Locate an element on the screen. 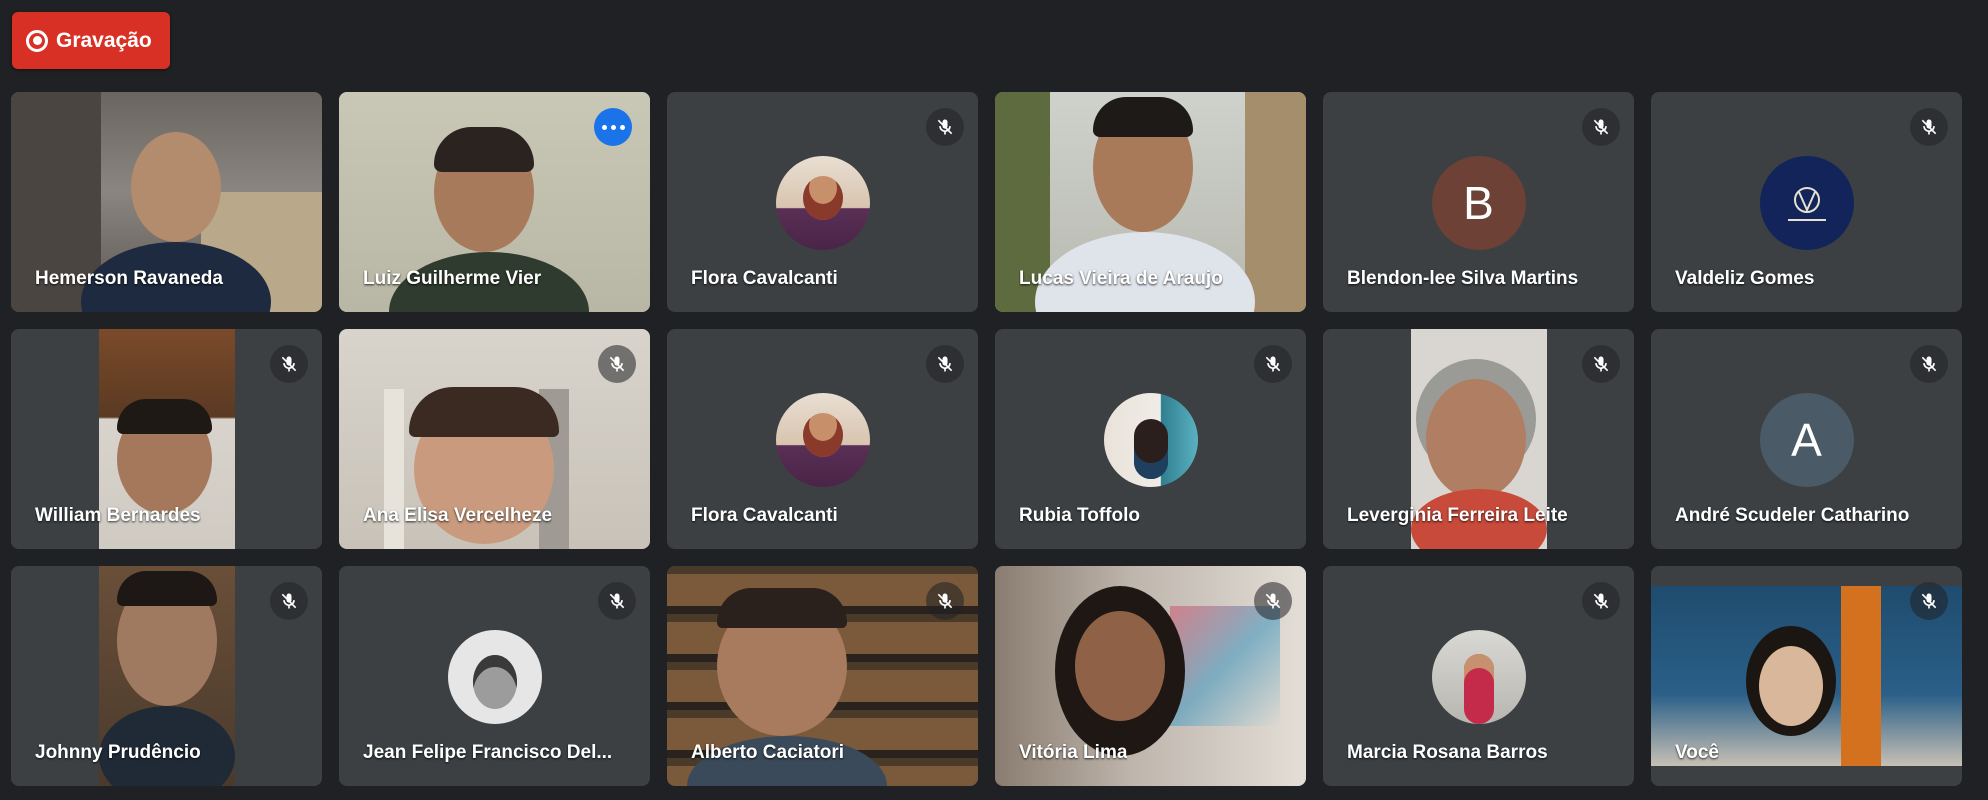  participant-avatar: A is located at coordinates (1806, 440).